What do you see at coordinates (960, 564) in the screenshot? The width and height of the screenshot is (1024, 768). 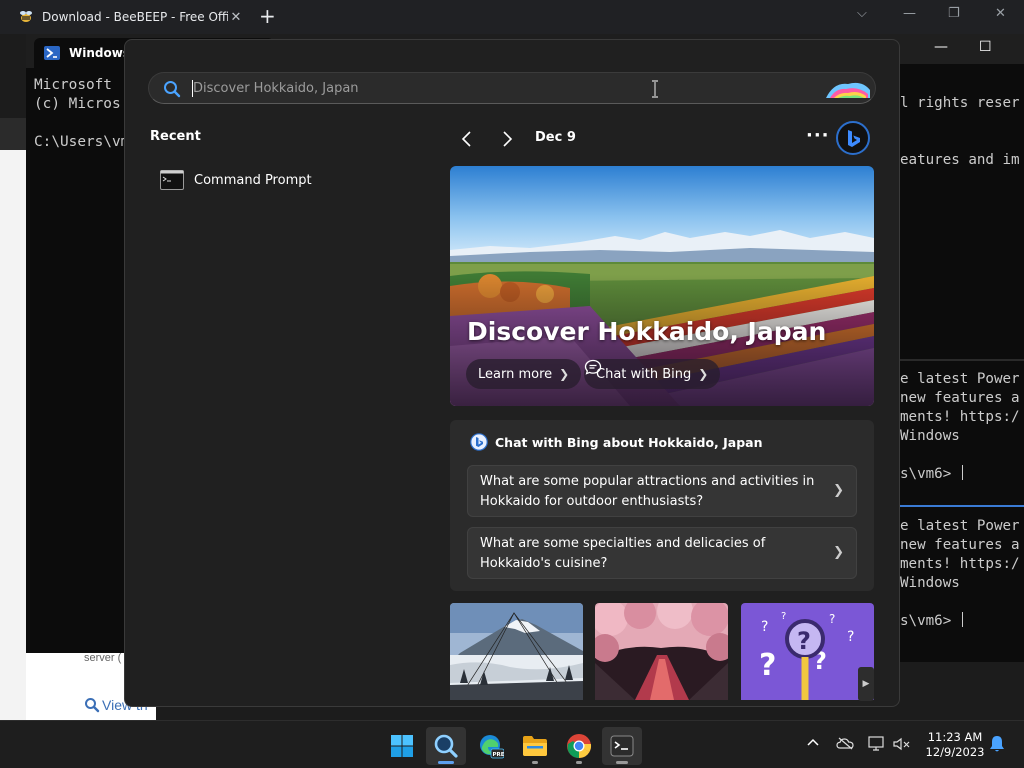 I see `output-line: ments! https:/` at bounding box center [960, 564].